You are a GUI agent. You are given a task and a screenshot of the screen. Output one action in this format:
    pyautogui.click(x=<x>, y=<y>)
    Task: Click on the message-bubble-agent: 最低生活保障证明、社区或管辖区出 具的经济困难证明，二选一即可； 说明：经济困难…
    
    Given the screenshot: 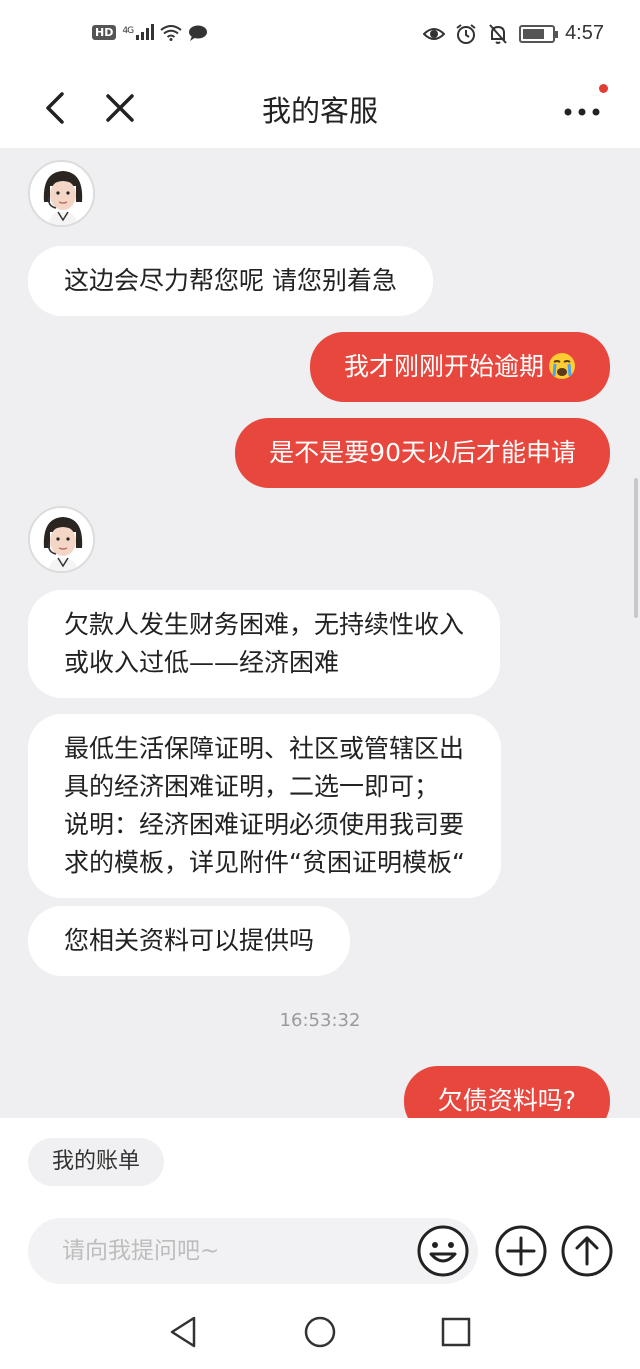 What is the action you would take?
    pyautogui.click(x=264, y=806)
    